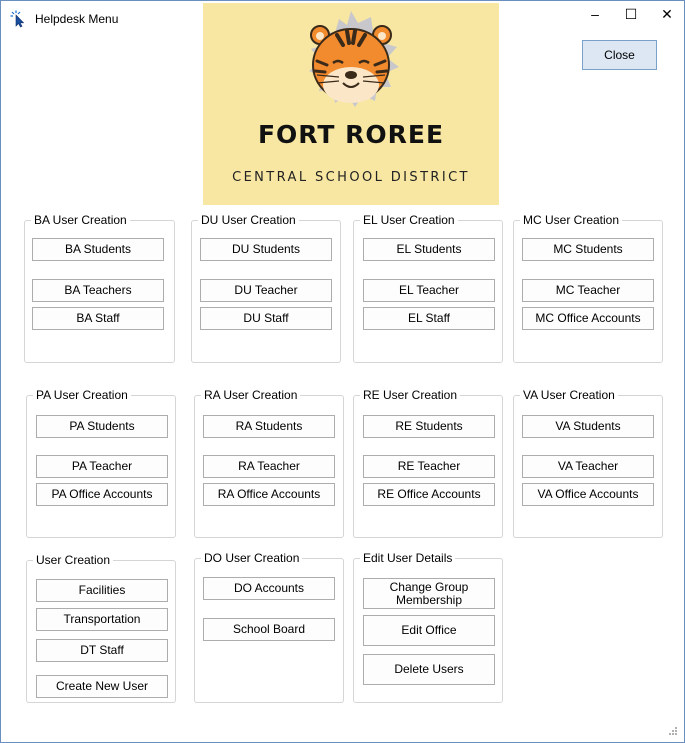 The width and height of the screenshot is (685, 743). I want to click on resize-grip-icon, so click(673, 731).